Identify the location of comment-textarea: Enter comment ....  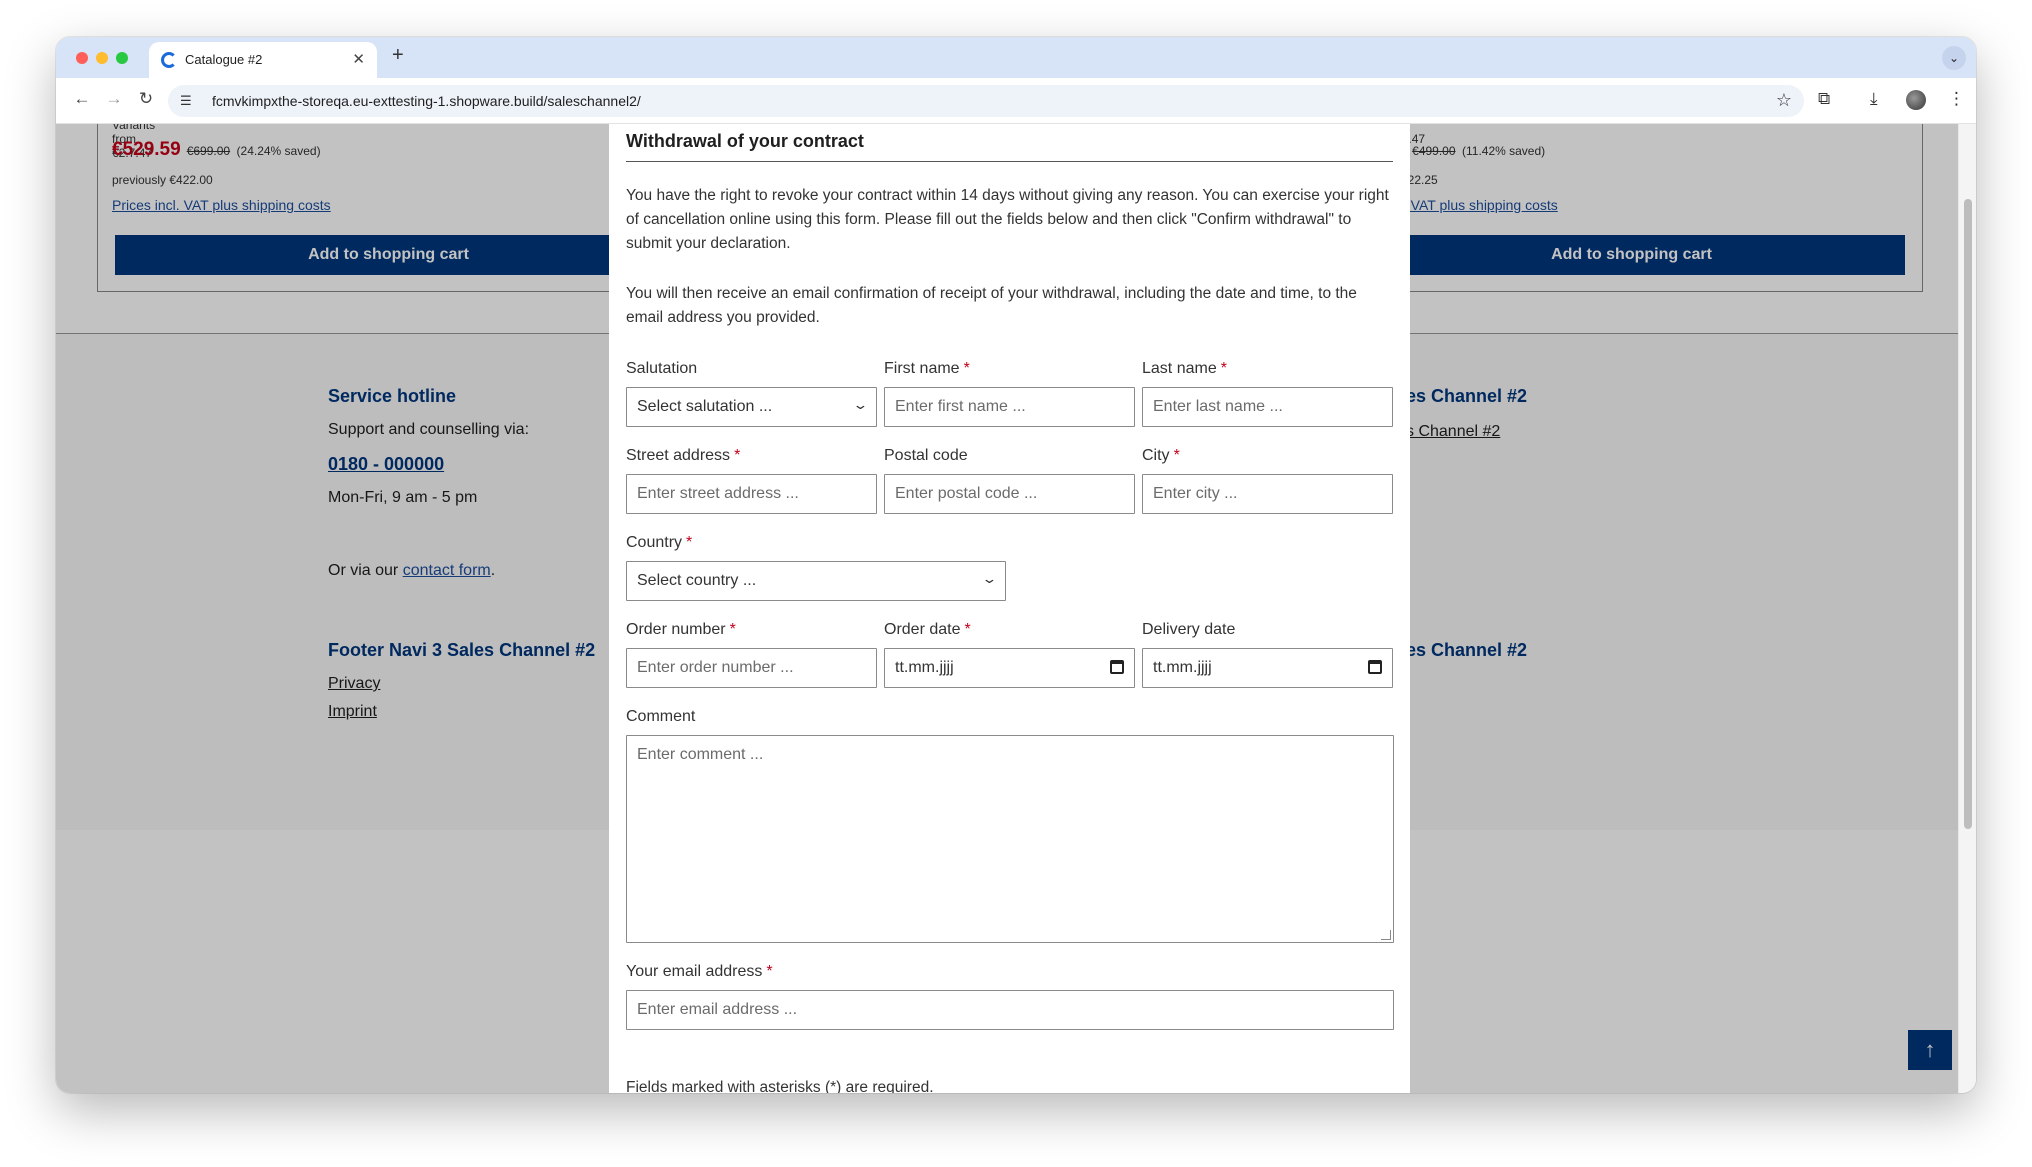
(1010, 839).